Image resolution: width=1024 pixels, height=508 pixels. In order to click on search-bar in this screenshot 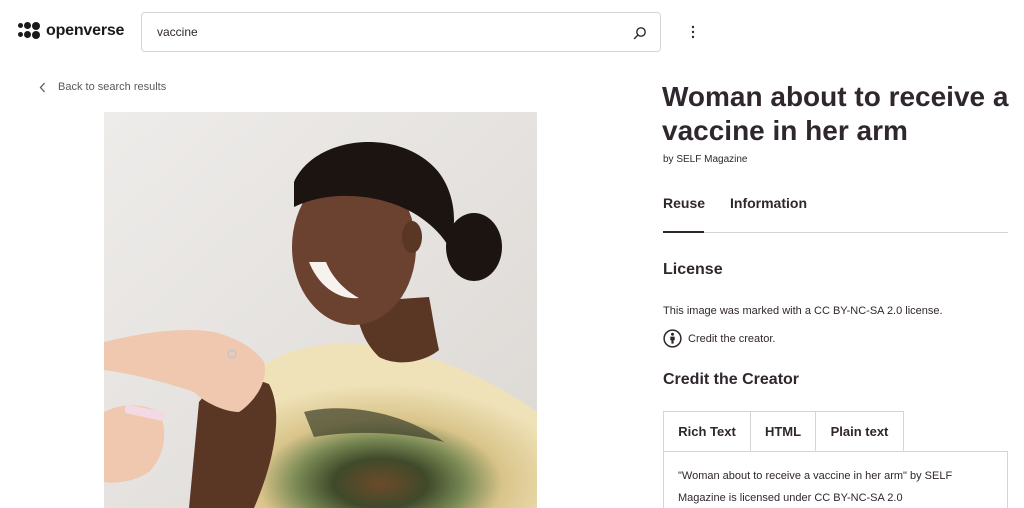, I will do `click(401, 32)`.